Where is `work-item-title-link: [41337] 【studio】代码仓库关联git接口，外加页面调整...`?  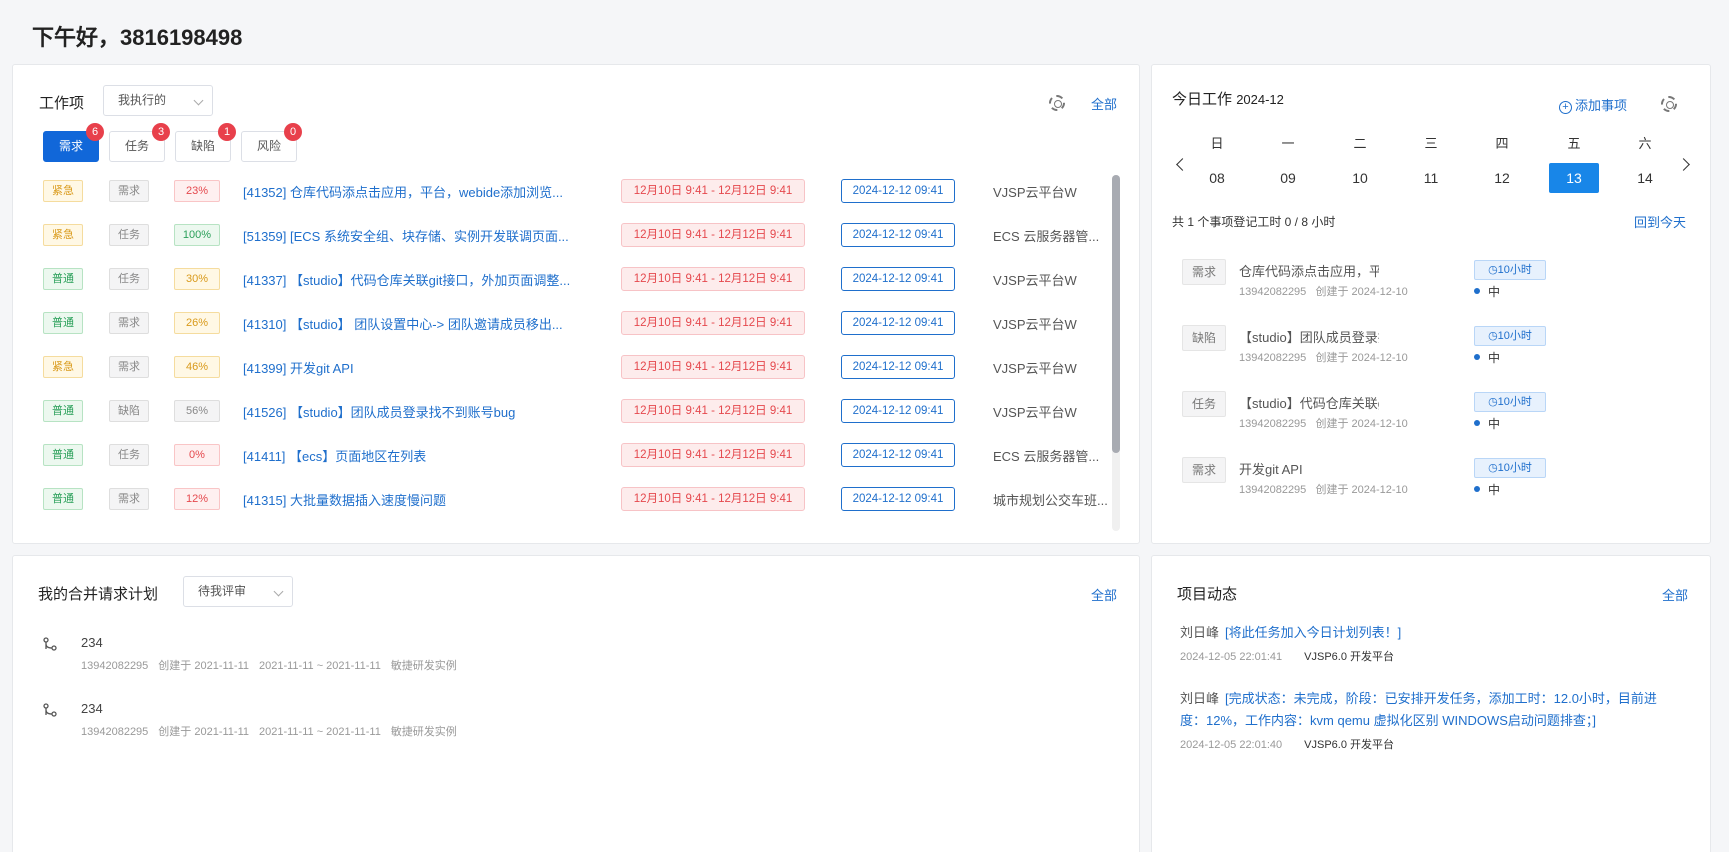 work-item-title-link: [41337] 【studio】代码仓库关联git接口，外加页面调整... is located at coordinates (423, 279).